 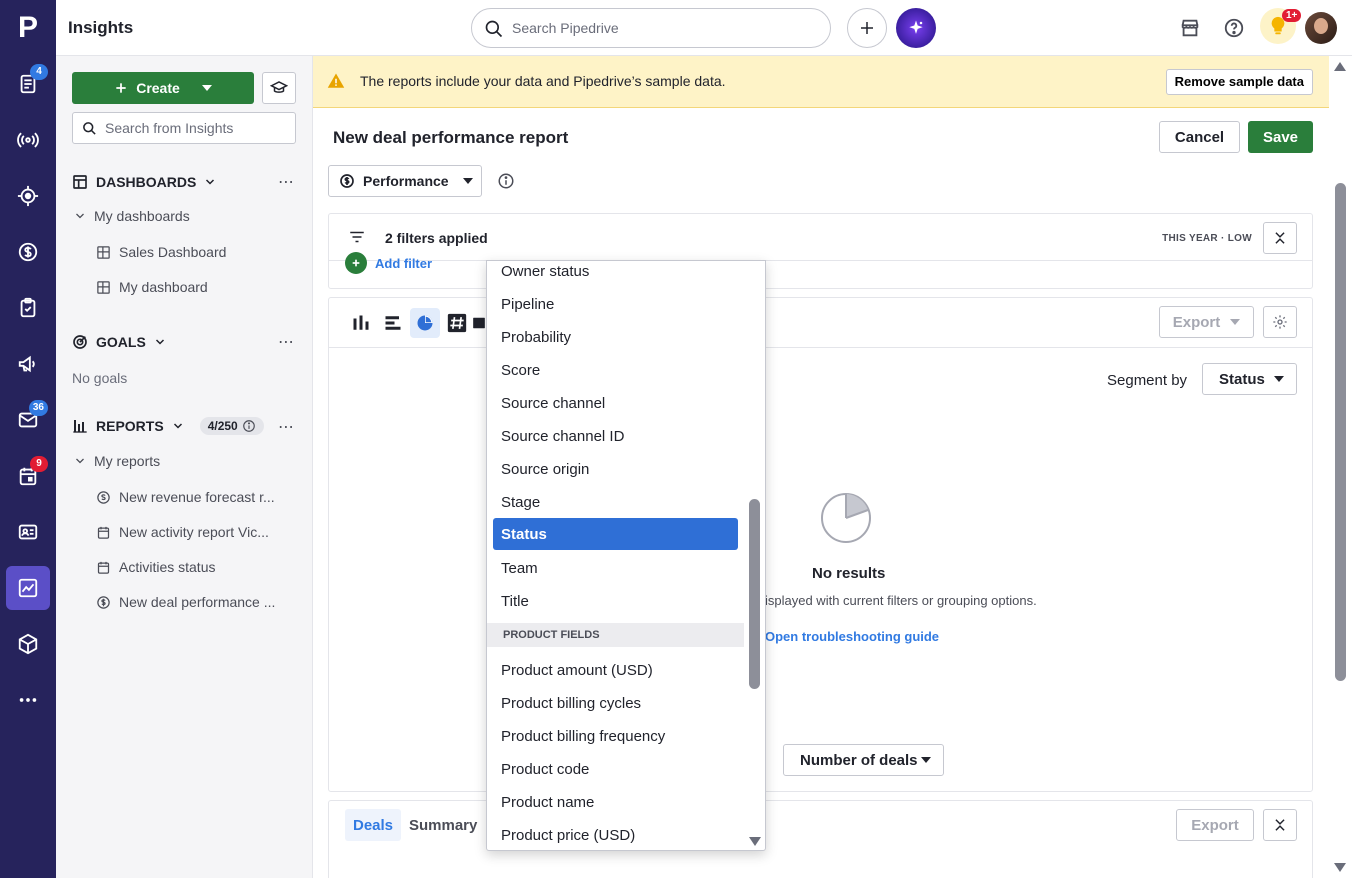 What do you see at coordinates (916, 28) in the screenshot?
I see `ai-assistant-button` at bounding box center [916, 28].